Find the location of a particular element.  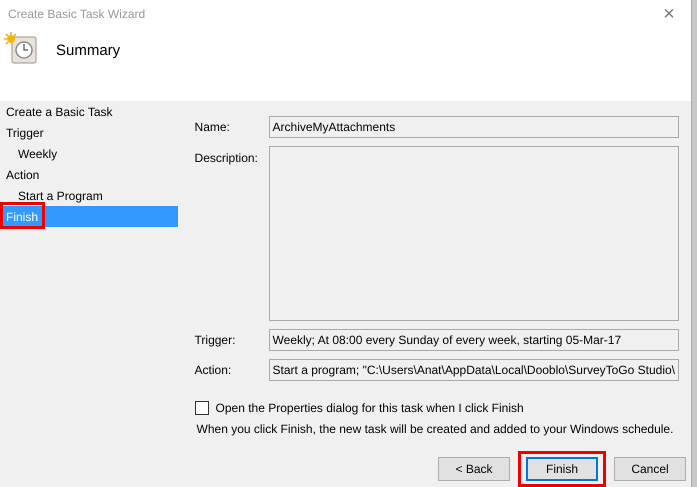

step-item: Create a Basic Task is located at coordinates (89, 111).